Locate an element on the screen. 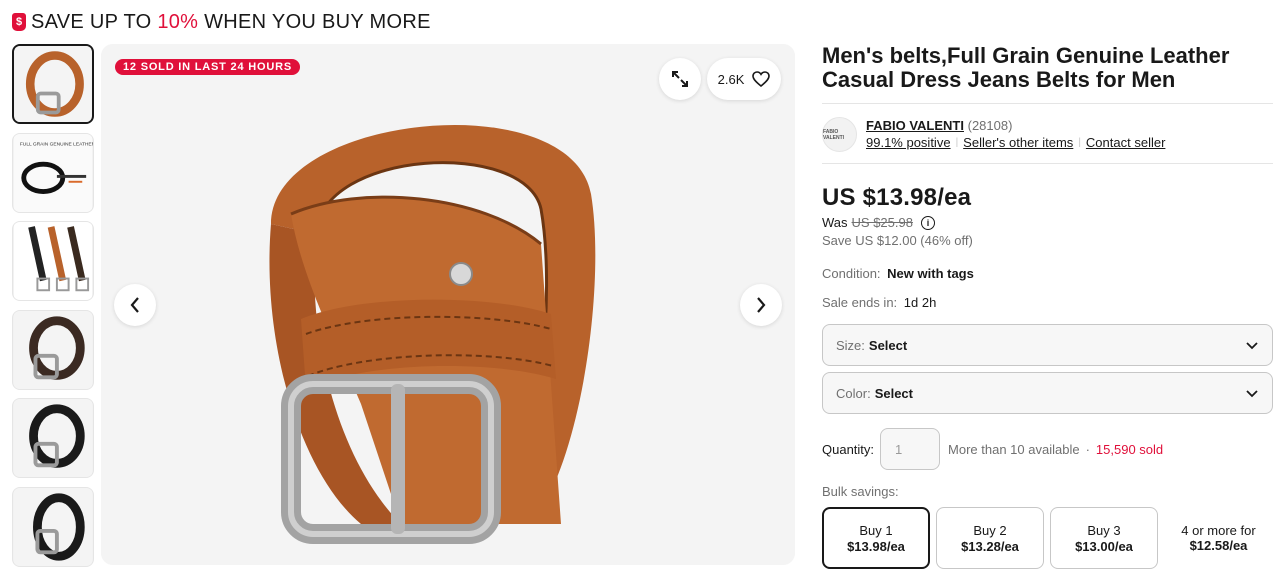 This screenshot has height=577, width=1280. promo-prefix: SAVE UP TO is located at coordinates (91, 21).